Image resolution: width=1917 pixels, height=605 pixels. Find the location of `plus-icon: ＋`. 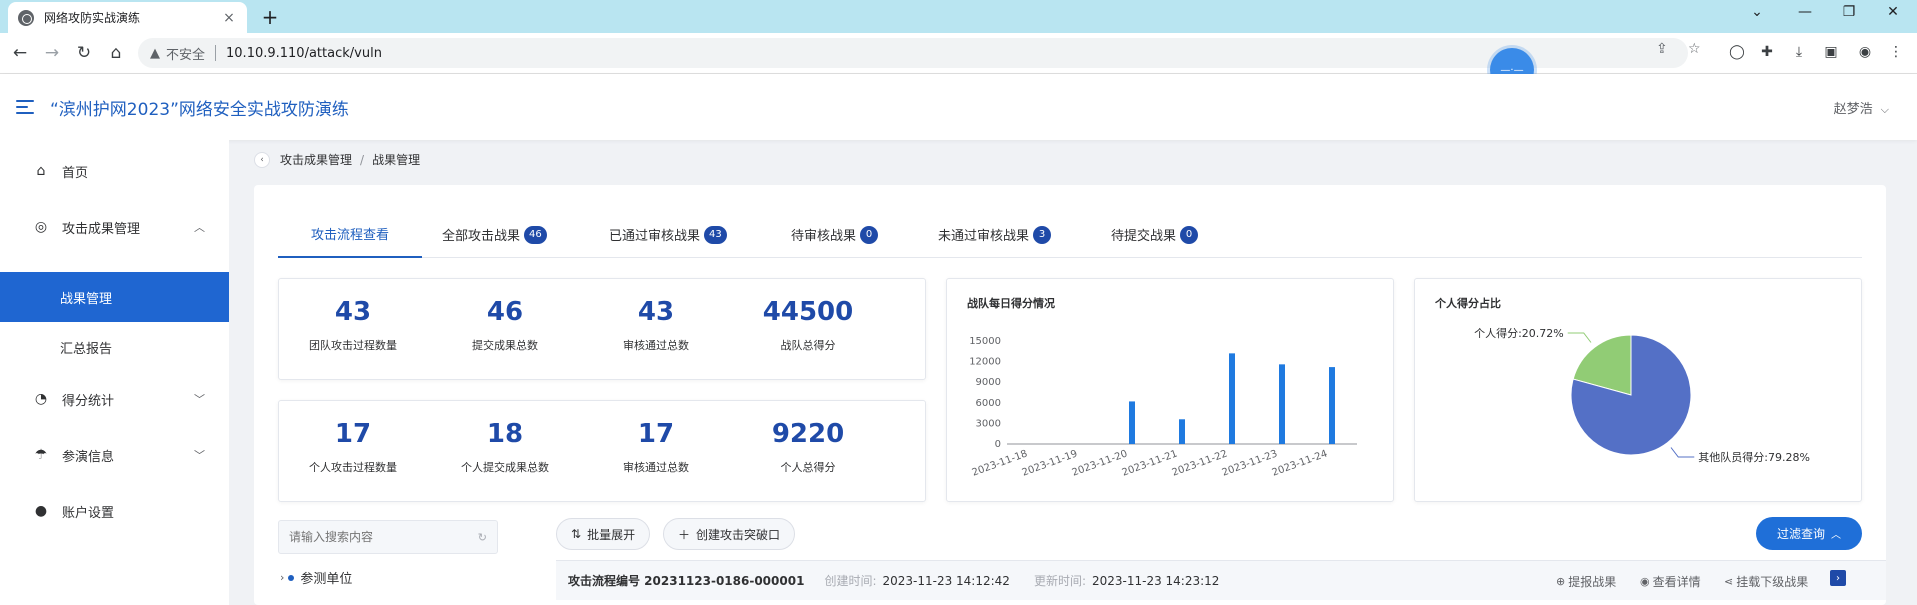

plus-icon: ＋ is located at coordinates (684, 534).